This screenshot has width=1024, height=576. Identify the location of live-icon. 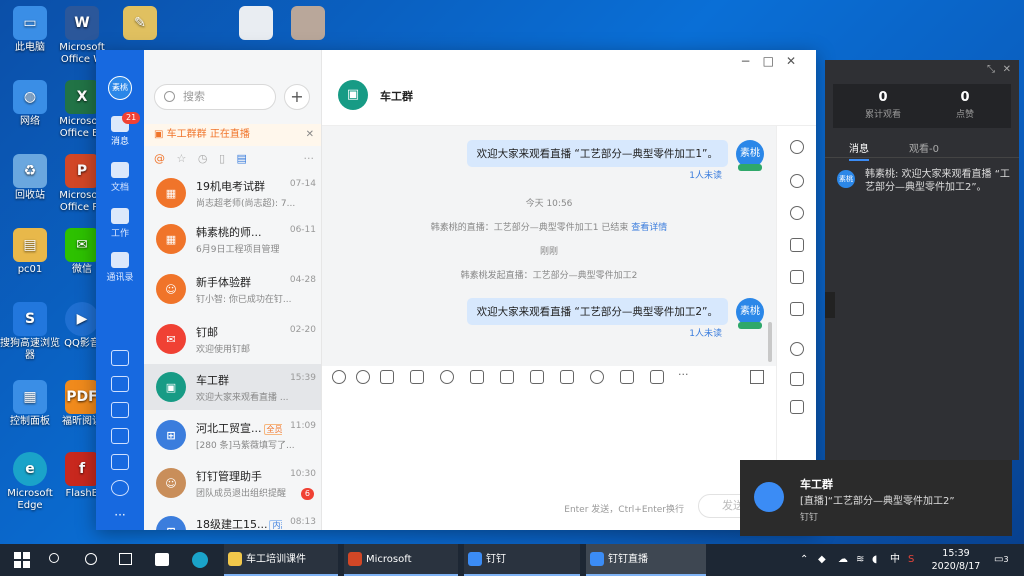
(627, 377).